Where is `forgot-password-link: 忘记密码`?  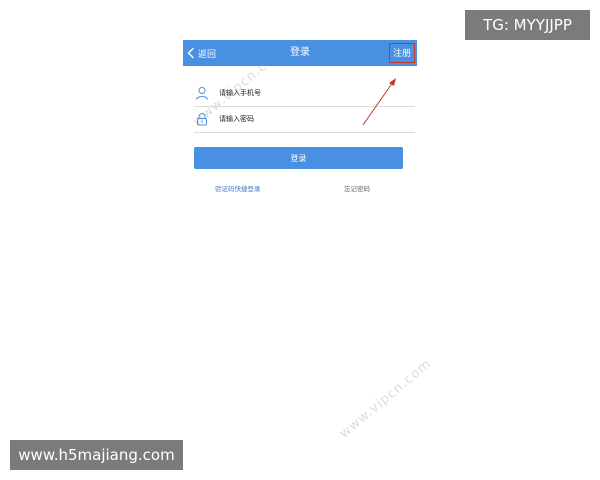 forgot-password-link: 忘记密码 is located at coordinates (357, 188).